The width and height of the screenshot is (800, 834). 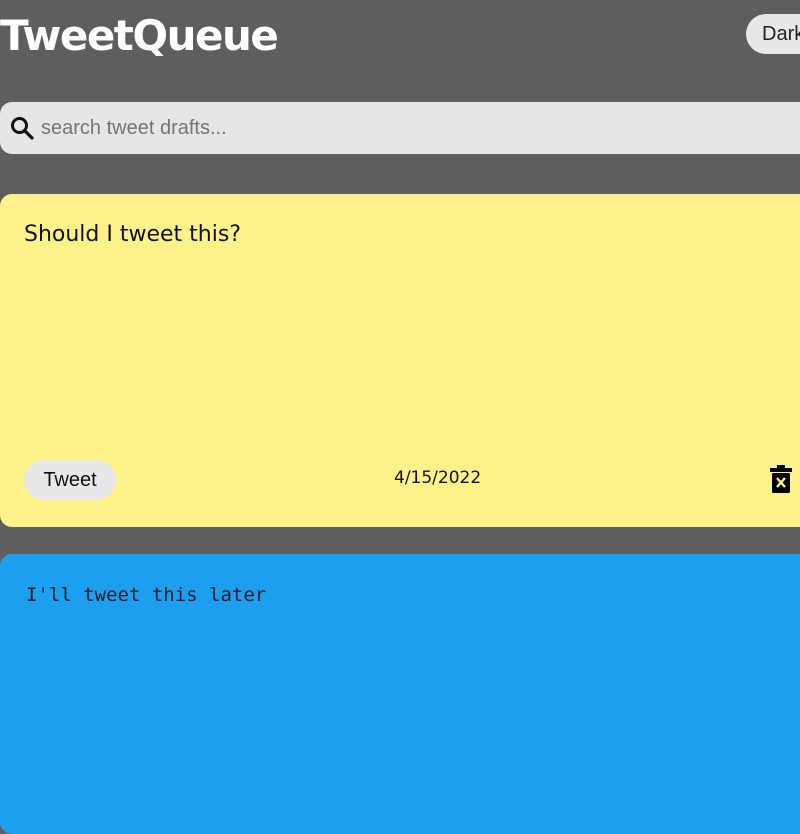 I want to click on draft-date: 4/15/2022, so click(x=438, y=478).